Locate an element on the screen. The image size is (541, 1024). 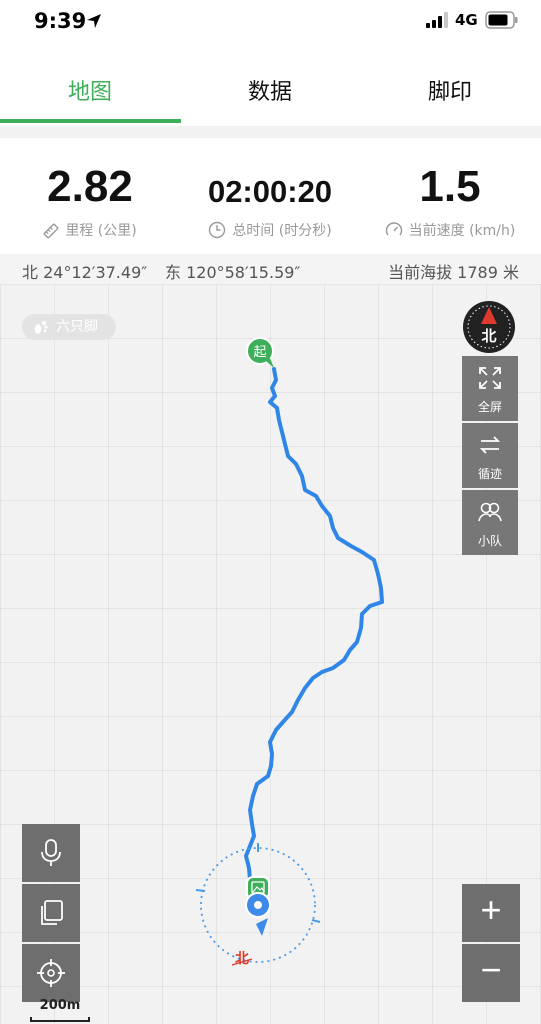
start-marker-label: 起 is located at coordinates (259, 352).